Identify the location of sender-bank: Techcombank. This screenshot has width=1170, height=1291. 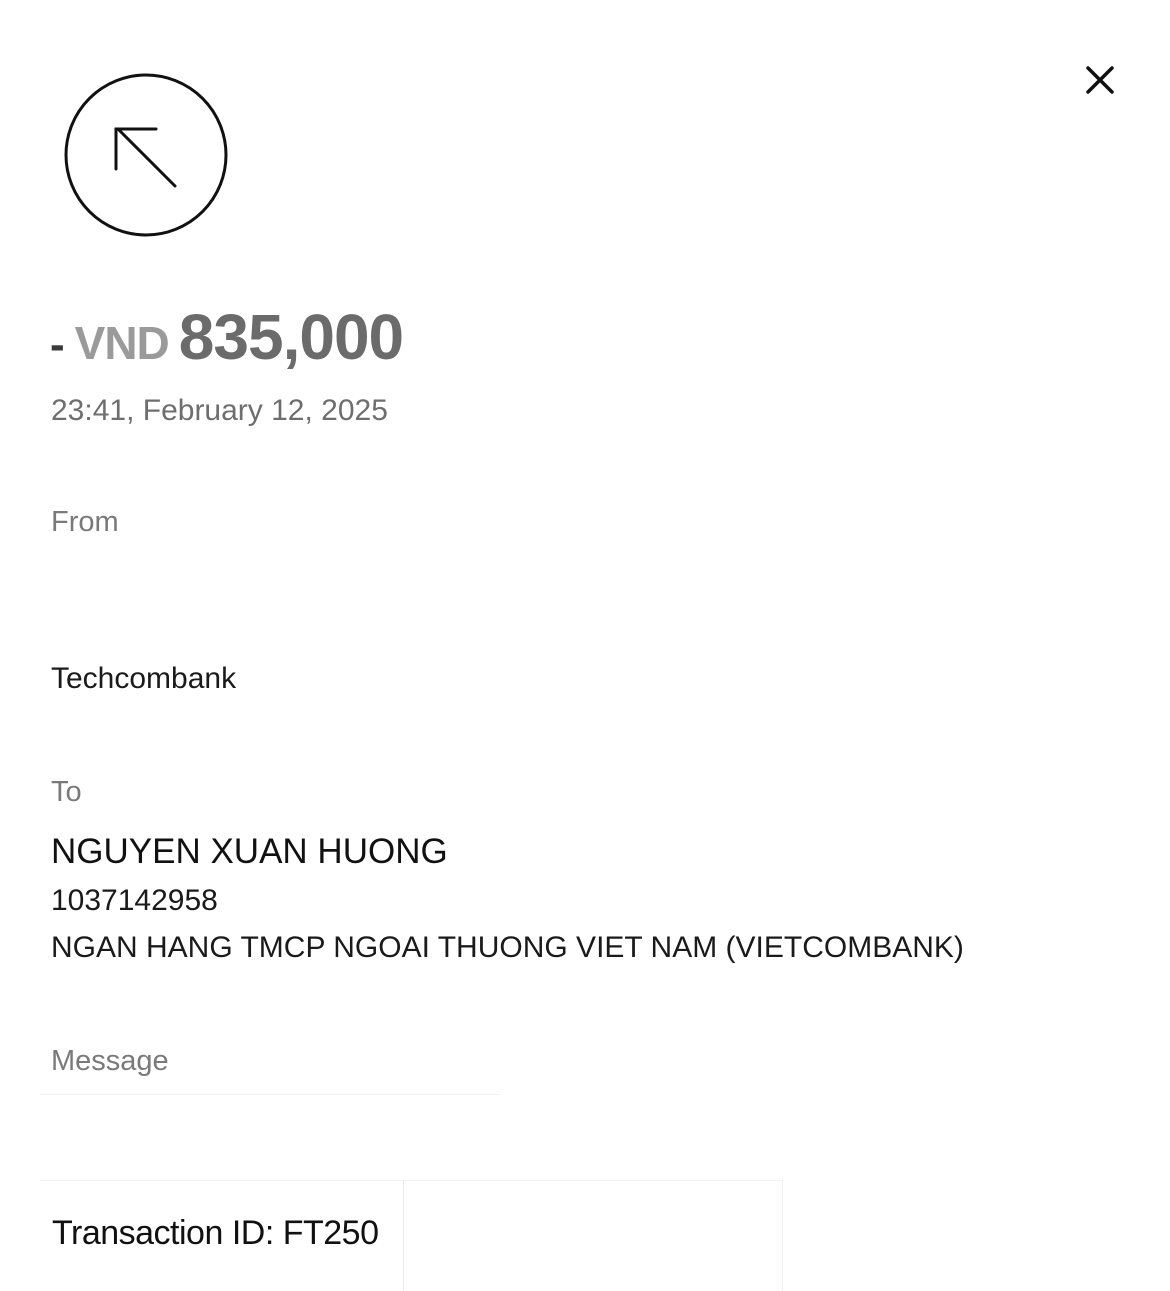
(144, 678).